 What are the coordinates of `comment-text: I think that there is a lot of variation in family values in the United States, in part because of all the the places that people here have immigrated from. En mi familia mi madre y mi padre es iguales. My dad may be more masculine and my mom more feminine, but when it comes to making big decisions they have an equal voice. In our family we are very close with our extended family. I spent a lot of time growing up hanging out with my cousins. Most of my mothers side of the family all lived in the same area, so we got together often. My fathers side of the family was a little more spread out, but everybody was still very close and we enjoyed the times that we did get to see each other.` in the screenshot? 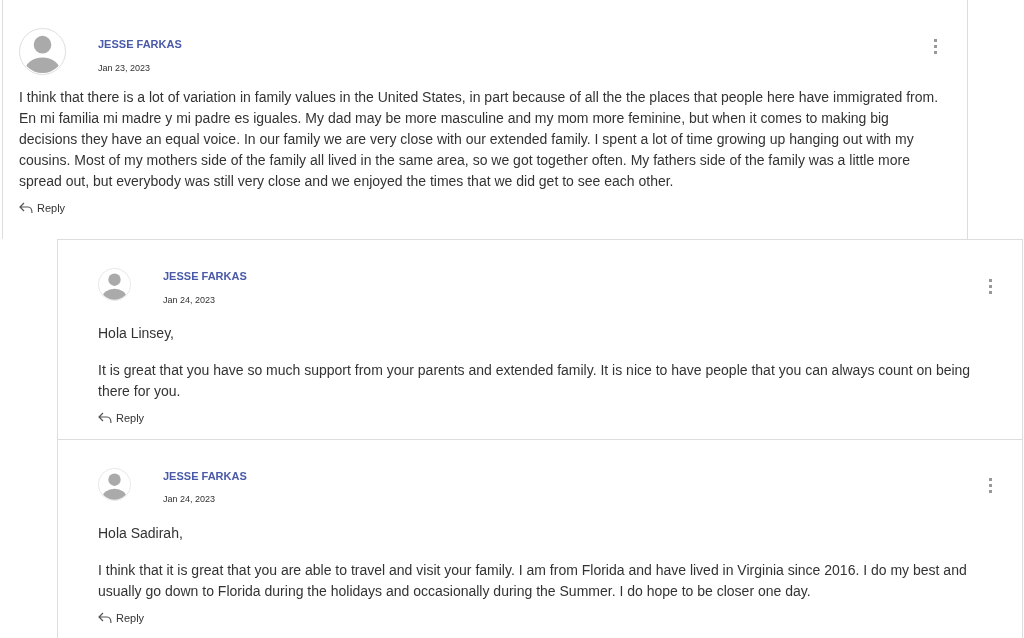 It's located at (479, 139).